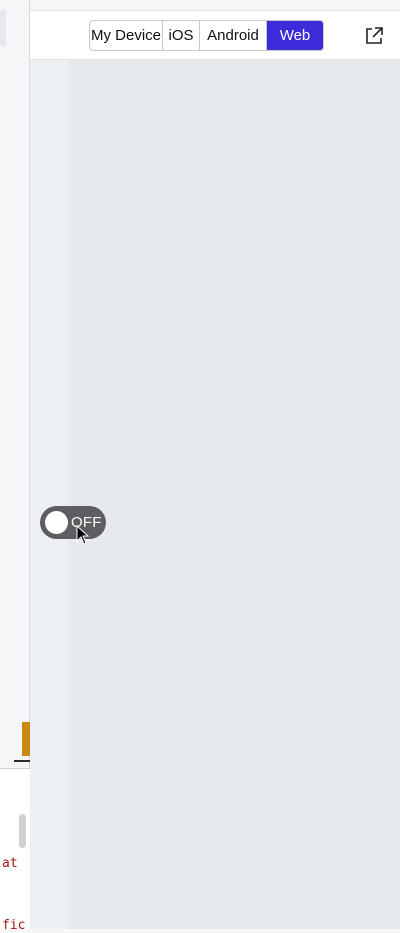 The image size is (400, 933). Describe the element at coordinates (3, 28) in the screenshot. I see `editor-top-edge` at that location.